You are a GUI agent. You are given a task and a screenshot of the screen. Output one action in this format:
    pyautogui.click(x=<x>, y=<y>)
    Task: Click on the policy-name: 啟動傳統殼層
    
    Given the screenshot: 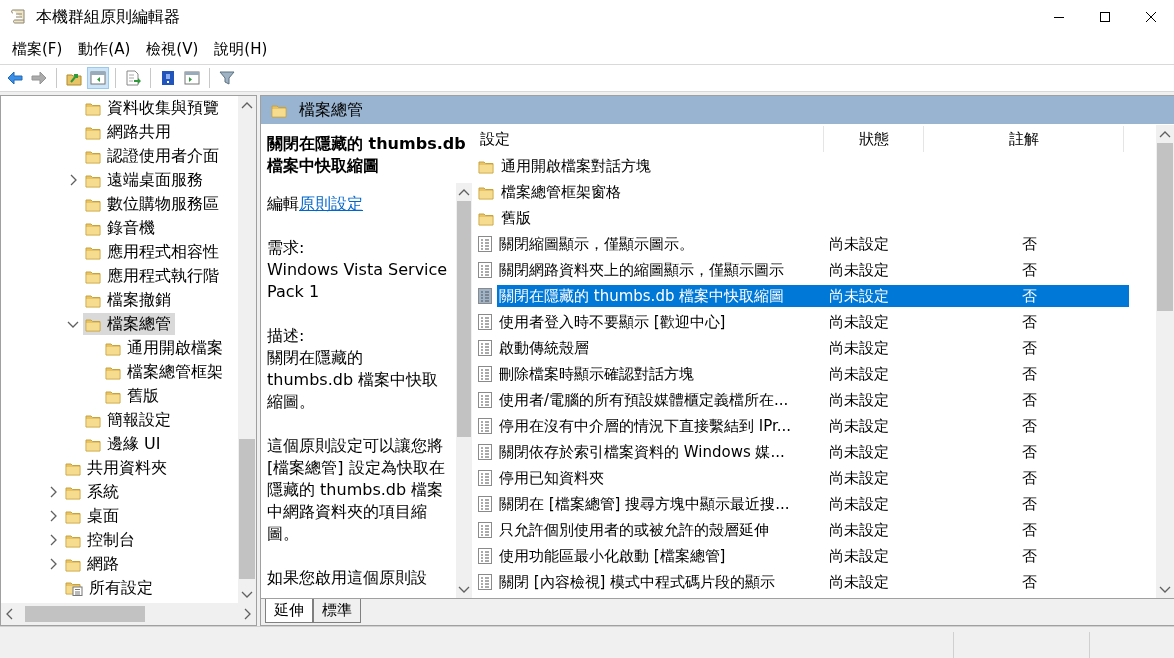 What is the action you would take?
    pyautogui.click(x=663, y=348)
    